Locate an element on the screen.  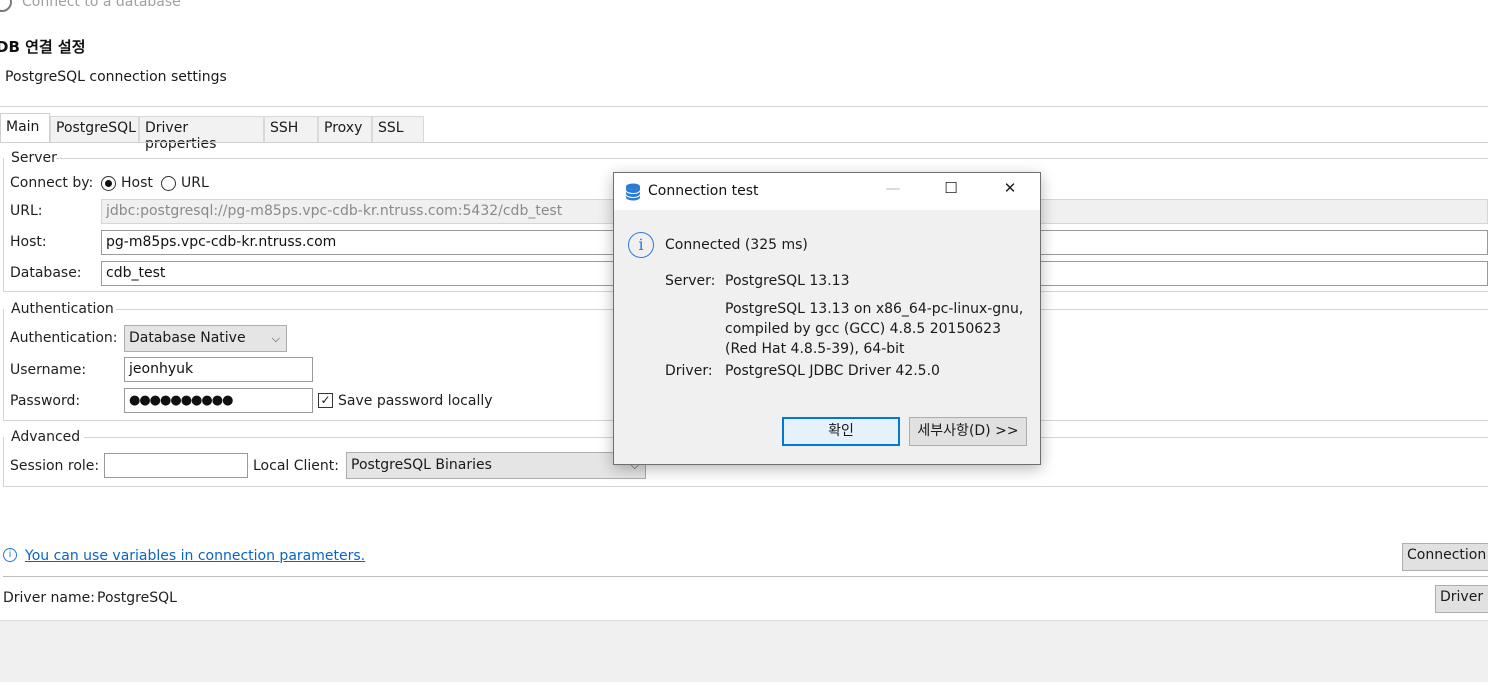
database-icon is located at coordinates (633, 192).